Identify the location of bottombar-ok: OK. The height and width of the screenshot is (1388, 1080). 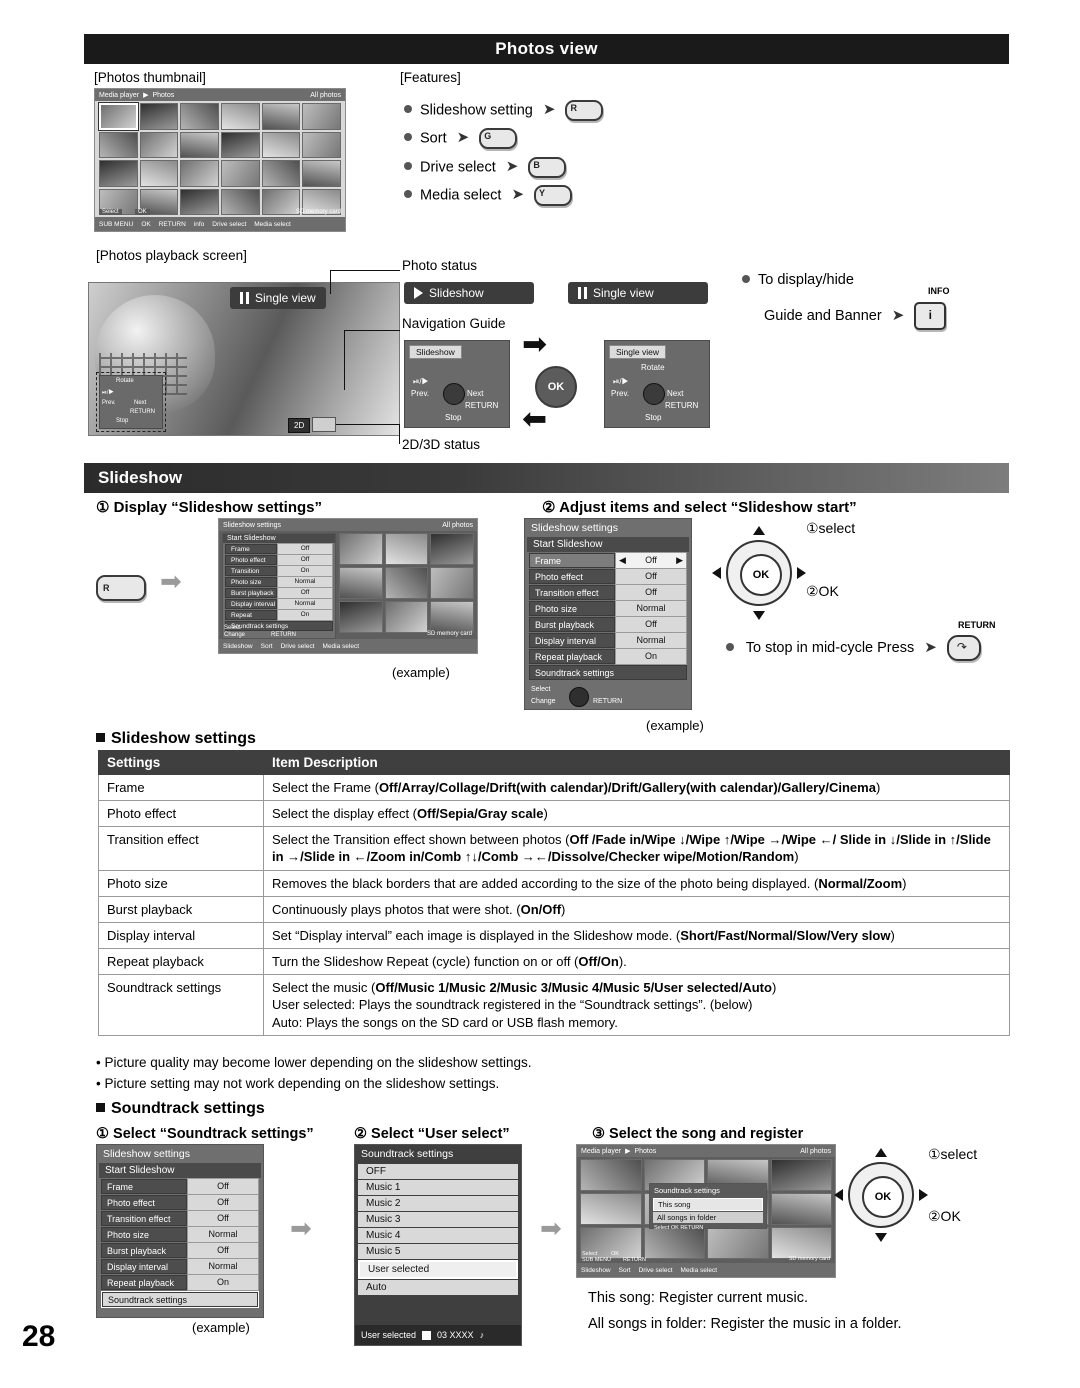
(145, 224).